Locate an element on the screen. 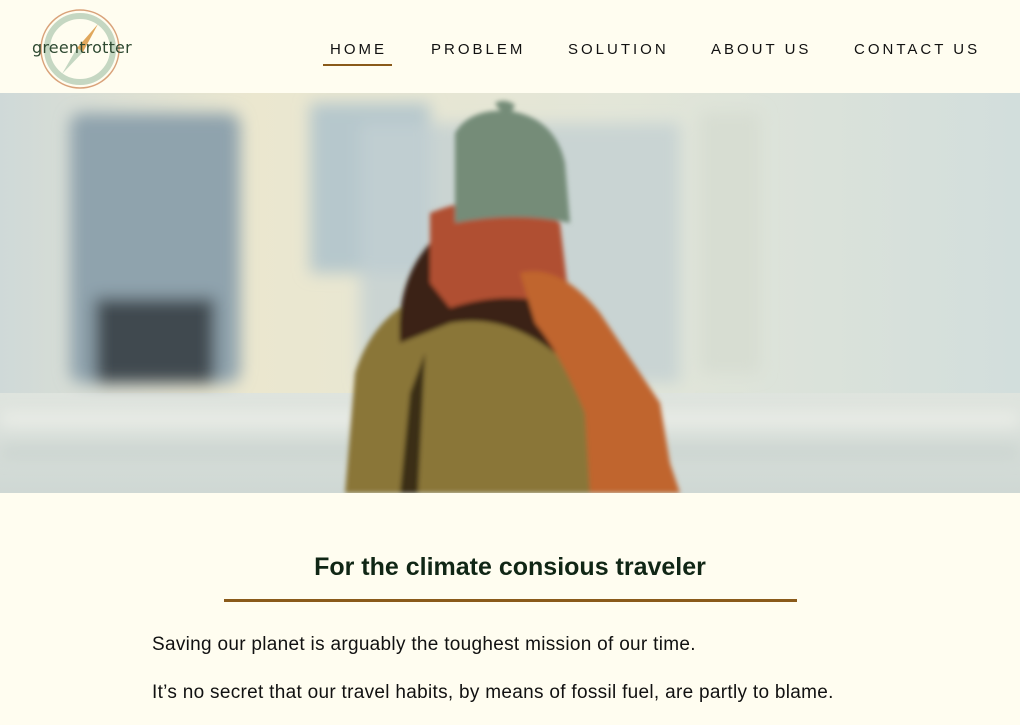 The image size is (1020, 725). nav-item-about-us: ABOUT US is located at coordinates (761, 49).